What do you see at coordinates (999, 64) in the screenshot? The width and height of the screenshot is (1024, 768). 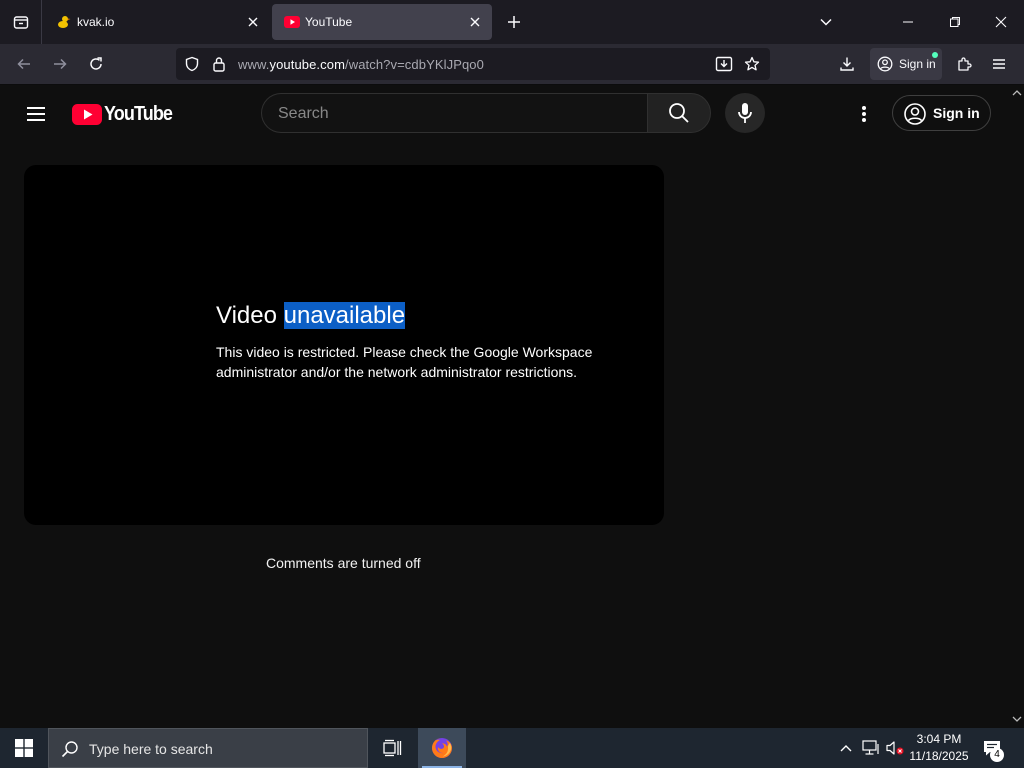 I see `app-menu-icon` at bounding box center [999, 64].